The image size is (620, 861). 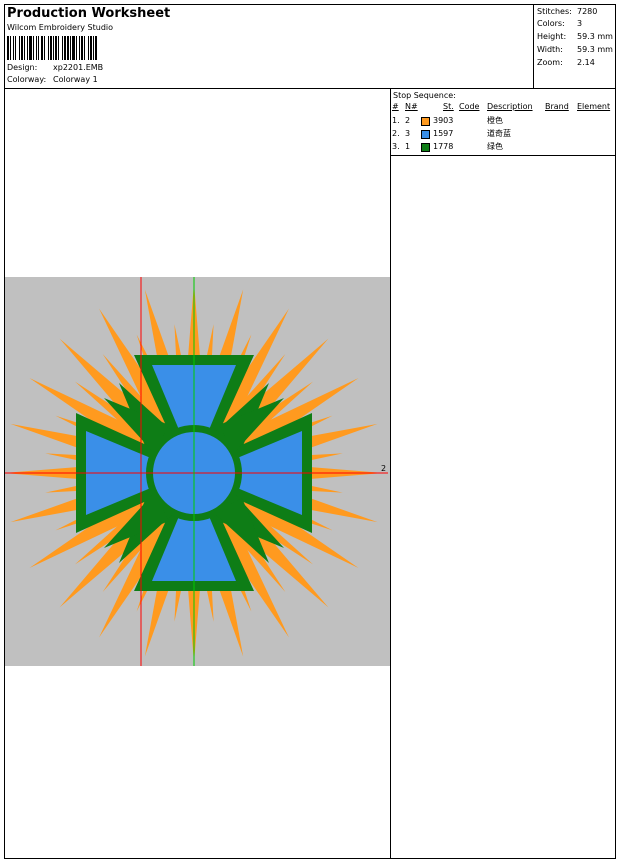 What do you see at coordinates (424, 95) in the screenshot?
I see `stop-sequence-title: Stop Sequence:` at bounding box center [424, 95].